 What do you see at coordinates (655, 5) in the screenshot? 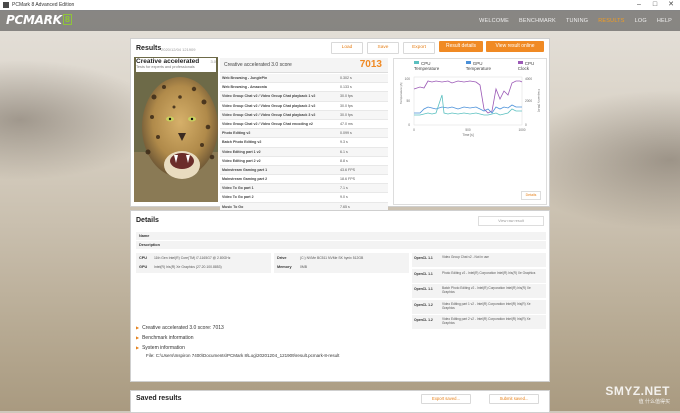
I see `maximize-button: □` at bounding box center [655, 5].